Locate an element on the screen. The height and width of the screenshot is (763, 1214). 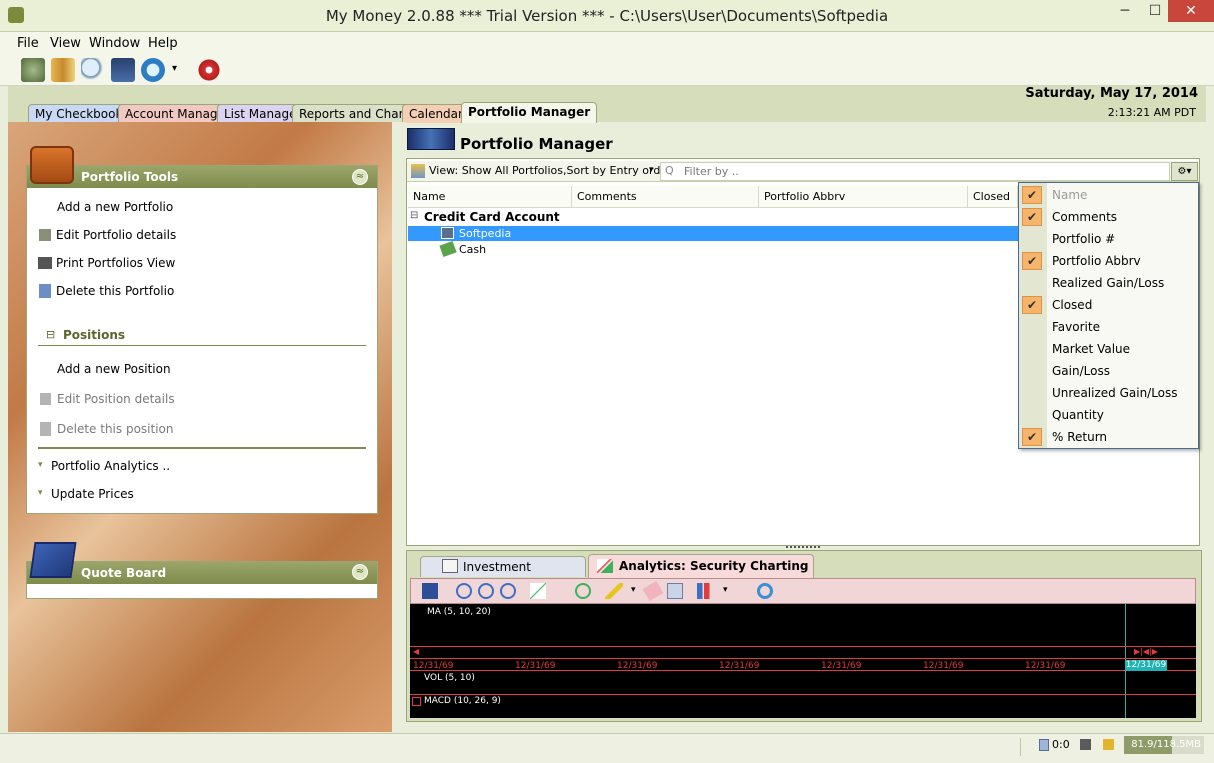
vertical-splitter is located at coordinates (399, 427).